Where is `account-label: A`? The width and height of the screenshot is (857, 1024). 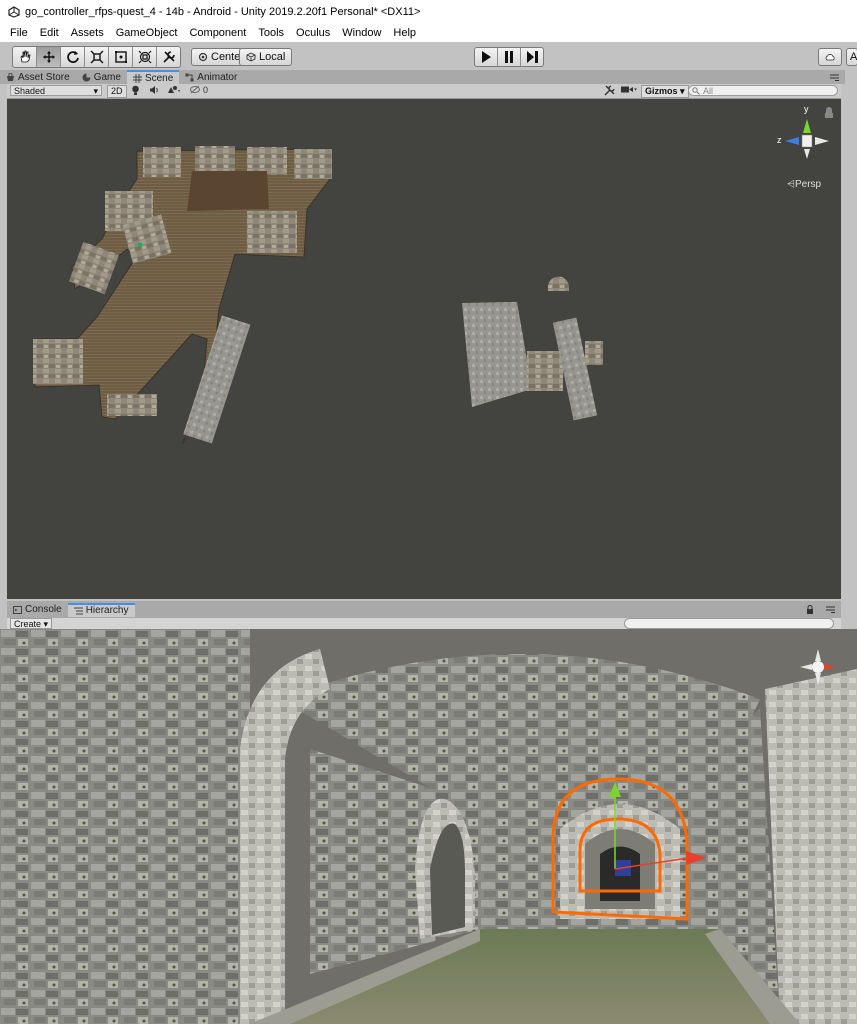 account-label: A is located at coordinates (853, 57).